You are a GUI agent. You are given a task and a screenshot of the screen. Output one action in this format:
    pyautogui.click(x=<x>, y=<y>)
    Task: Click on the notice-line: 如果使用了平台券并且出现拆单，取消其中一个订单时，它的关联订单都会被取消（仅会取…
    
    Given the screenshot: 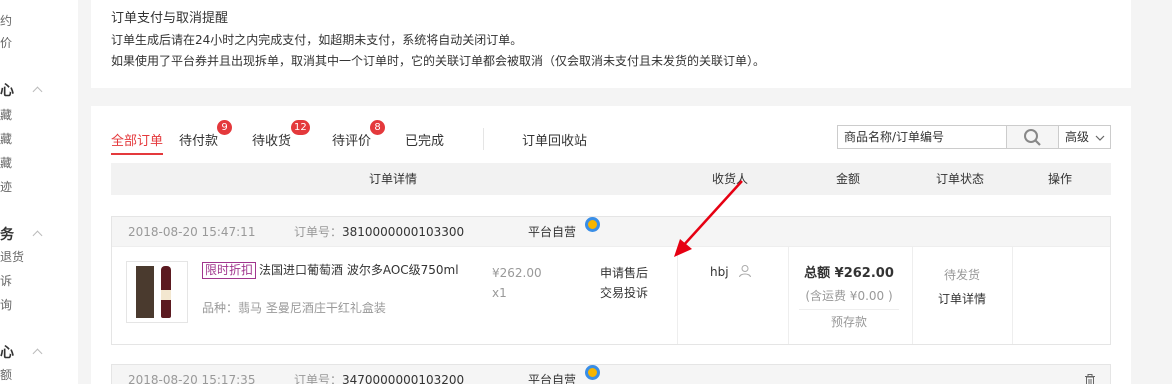 What is the action you would take?
    pyautogui.click(x=438, y=61)
    